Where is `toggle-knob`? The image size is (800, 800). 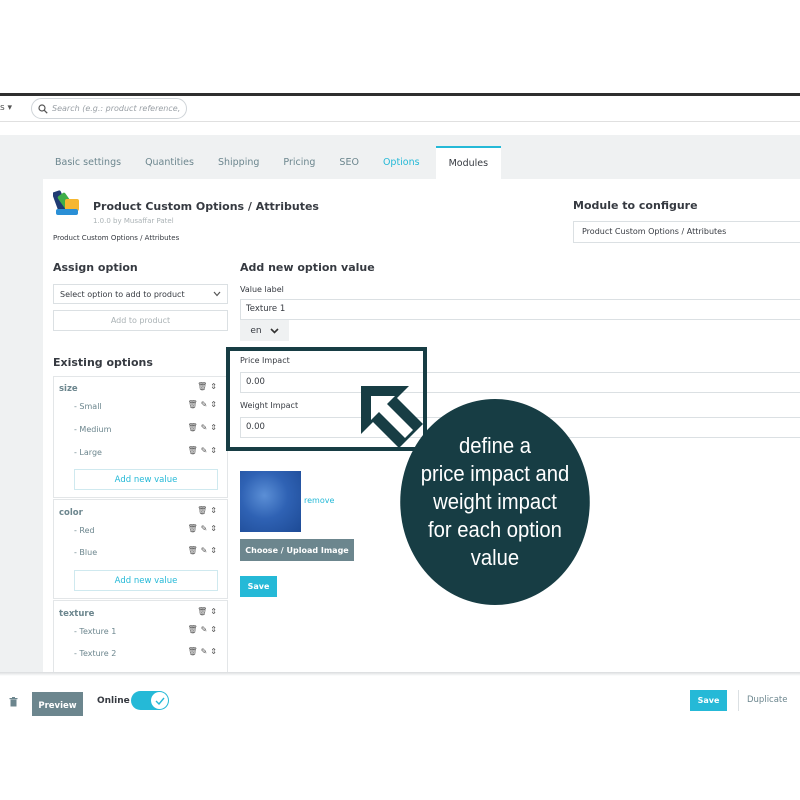
toggle-knob is located at coordinates (159, 700).